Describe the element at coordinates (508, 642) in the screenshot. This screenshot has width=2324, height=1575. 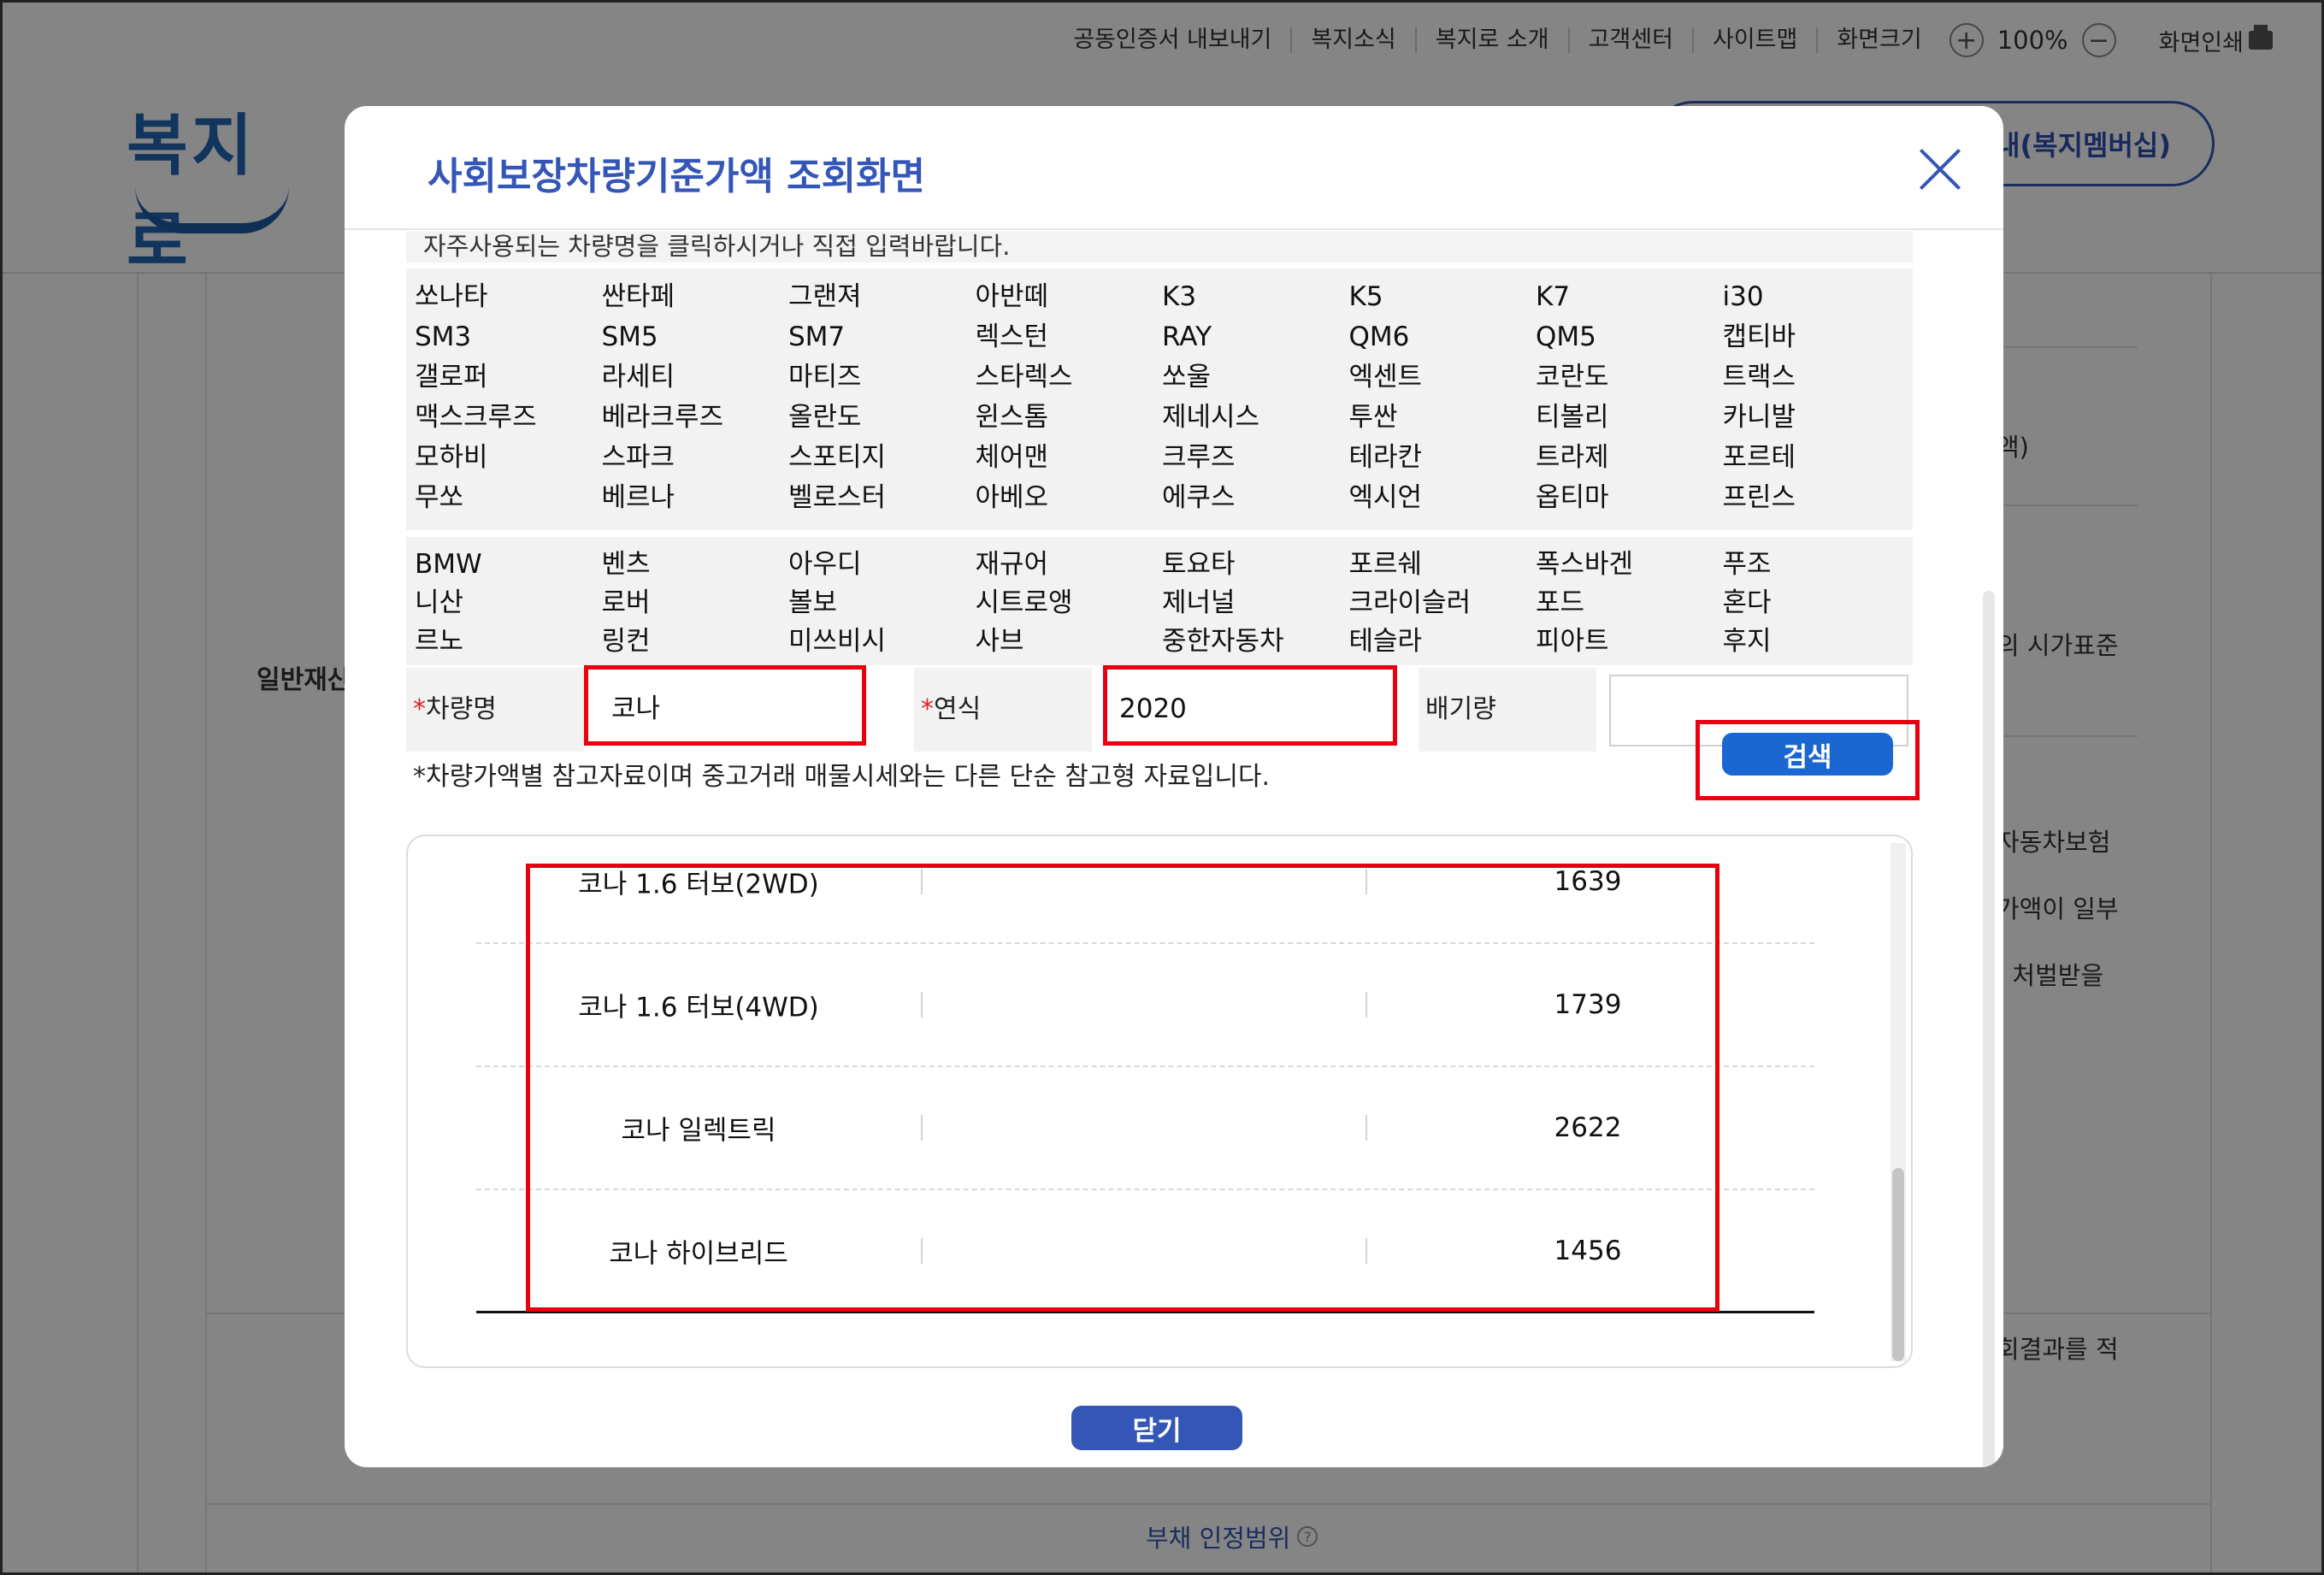
I see `car-link: 르노` at that location.